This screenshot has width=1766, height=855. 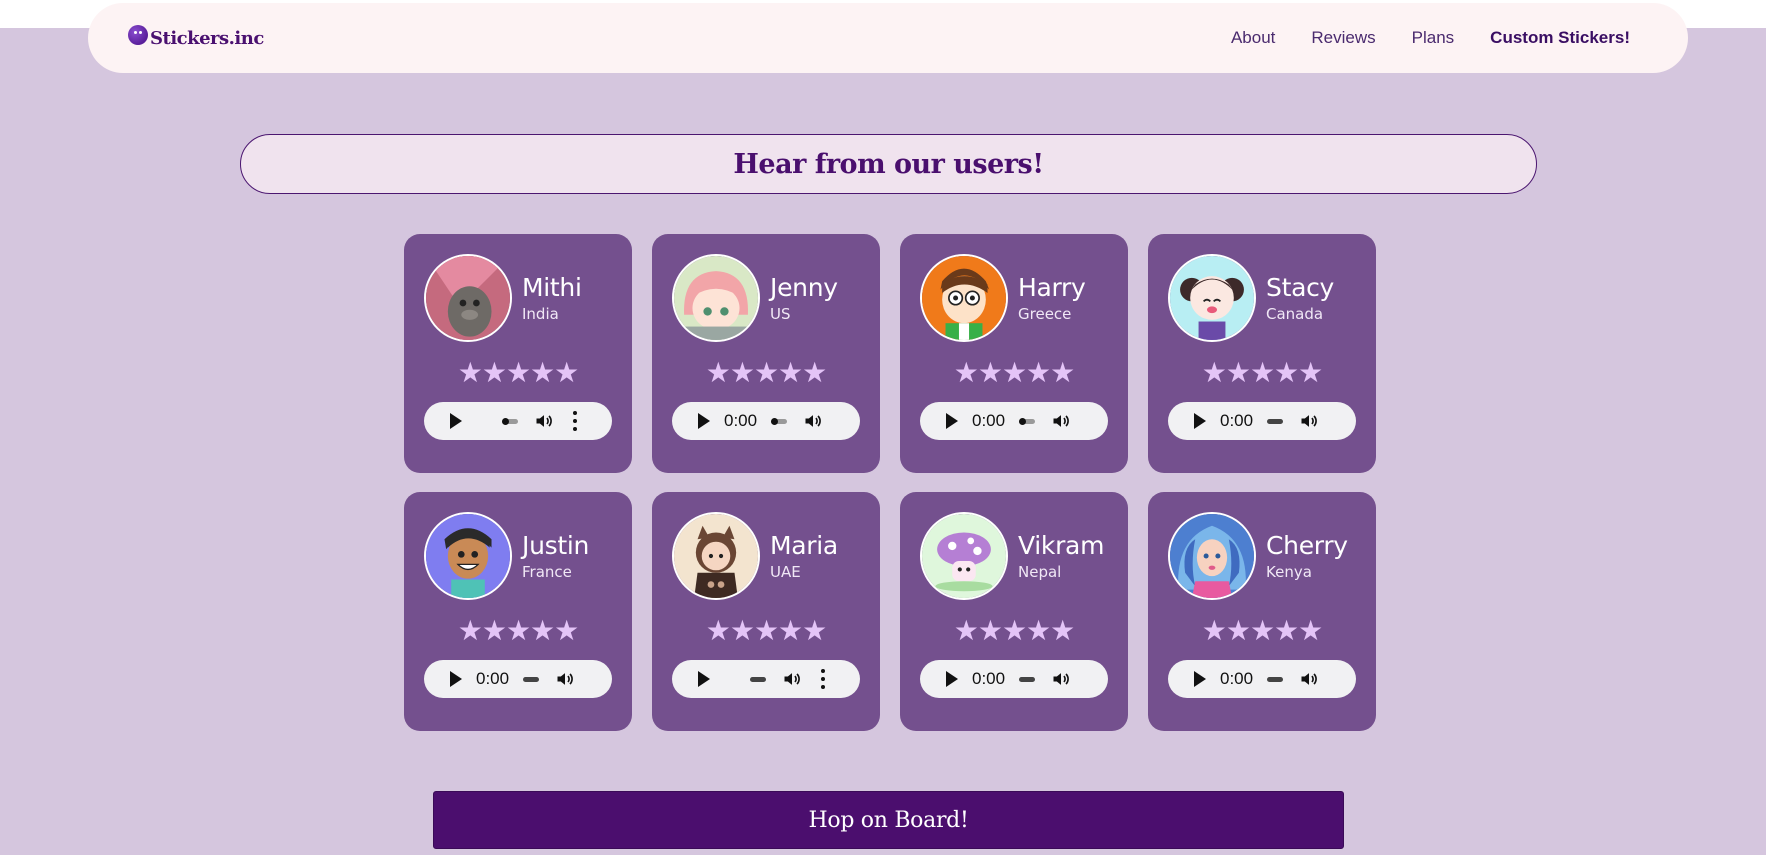 I want to click on card-header: Vikram Nepal, so click(x=1014, y=556).